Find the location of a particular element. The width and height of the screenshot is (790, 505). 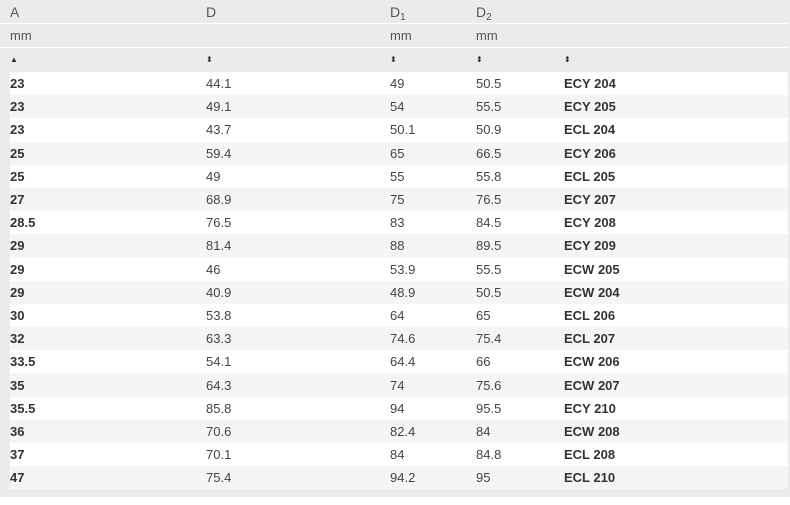

column-header-d: D is located at coordinates (288, 12).